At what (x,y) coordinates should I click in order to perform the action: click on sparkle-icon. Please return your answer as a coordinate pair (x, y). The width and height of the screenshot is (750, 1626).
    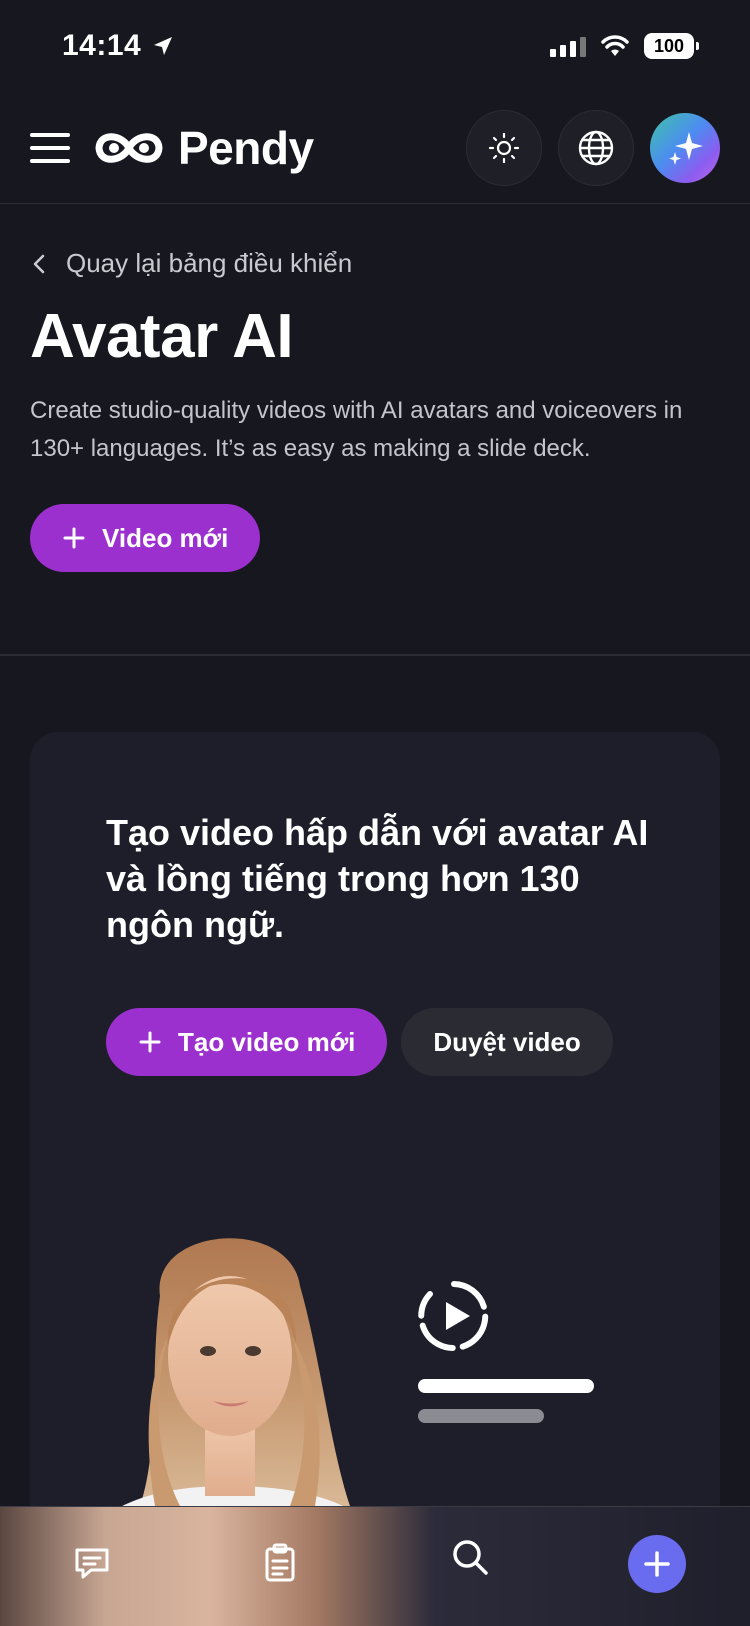
    Looking at the image, I should click on (686, 148).